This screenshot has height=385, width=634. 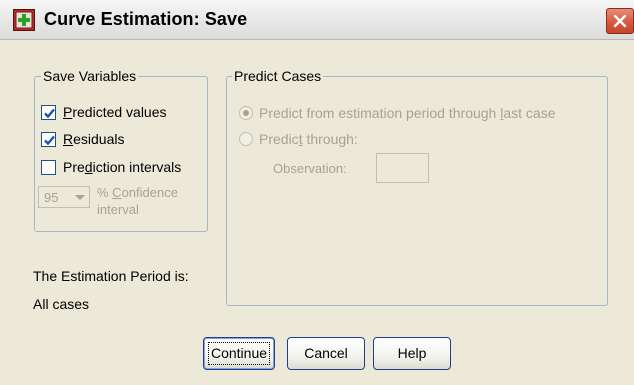 I want to click on predicted-values-label-rest: redicted values, so click(x=119, y=112).